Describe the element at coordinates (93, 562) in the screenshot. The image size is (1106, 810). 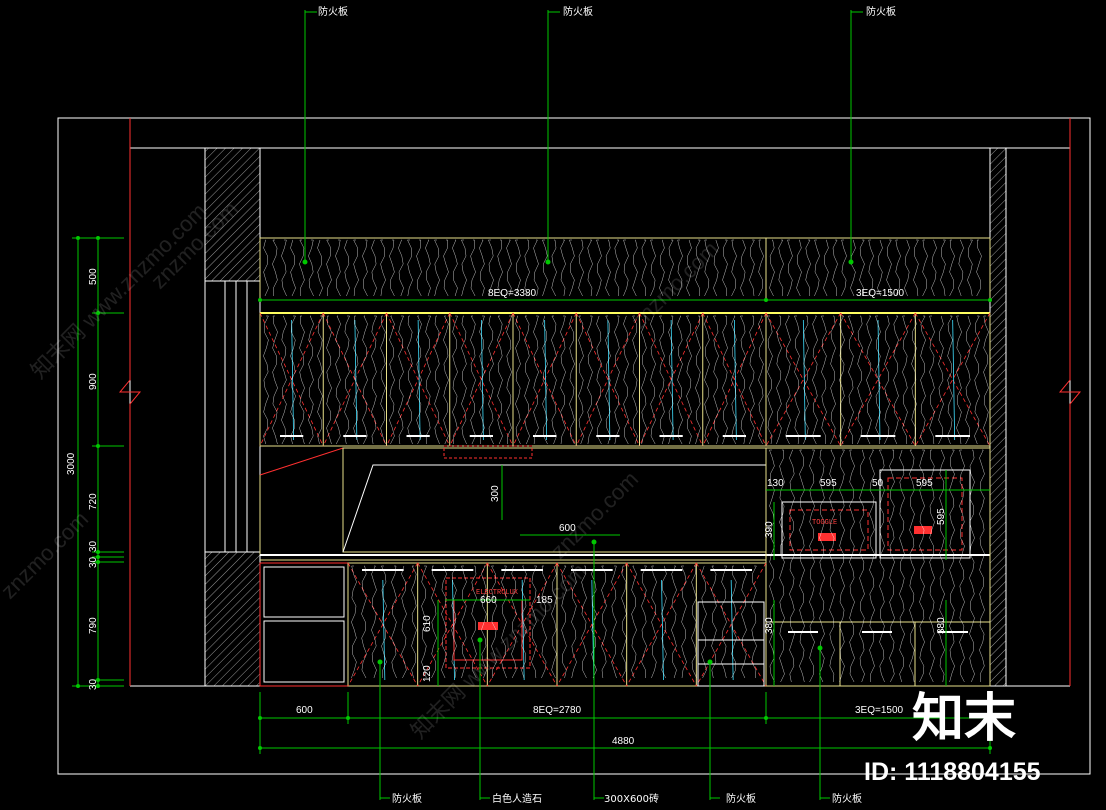
I see `dim-v-30b: 30` at that location.